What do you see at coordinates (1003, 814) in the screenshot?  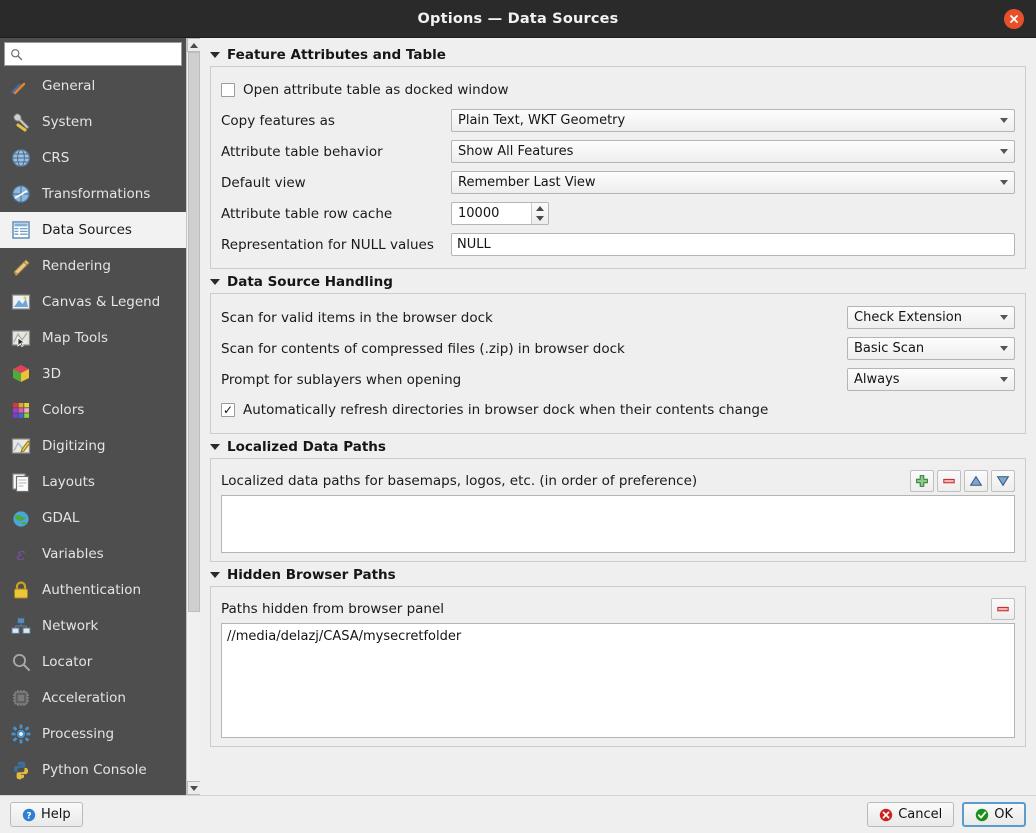 I see `ok-button-label: OK` at bounding box center [1003, 814].